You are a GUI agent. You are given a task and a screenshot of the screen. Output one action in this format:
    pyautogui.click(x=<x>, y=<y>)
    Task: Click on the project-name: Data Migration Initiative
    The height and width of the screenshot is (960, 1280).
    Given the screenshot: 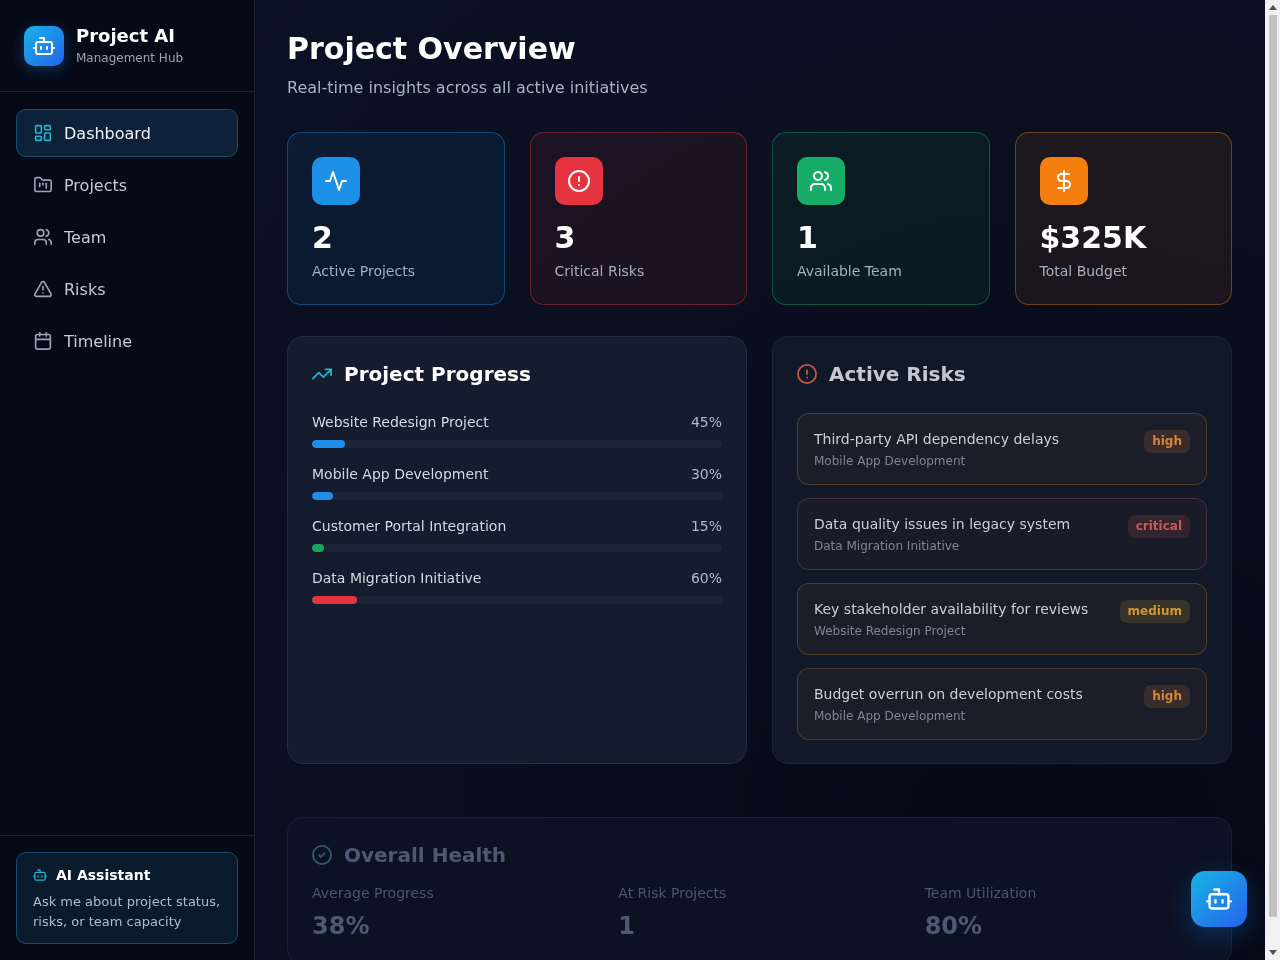 What is the action you would take?
    pyautogui.click(x=397, y=578)
    